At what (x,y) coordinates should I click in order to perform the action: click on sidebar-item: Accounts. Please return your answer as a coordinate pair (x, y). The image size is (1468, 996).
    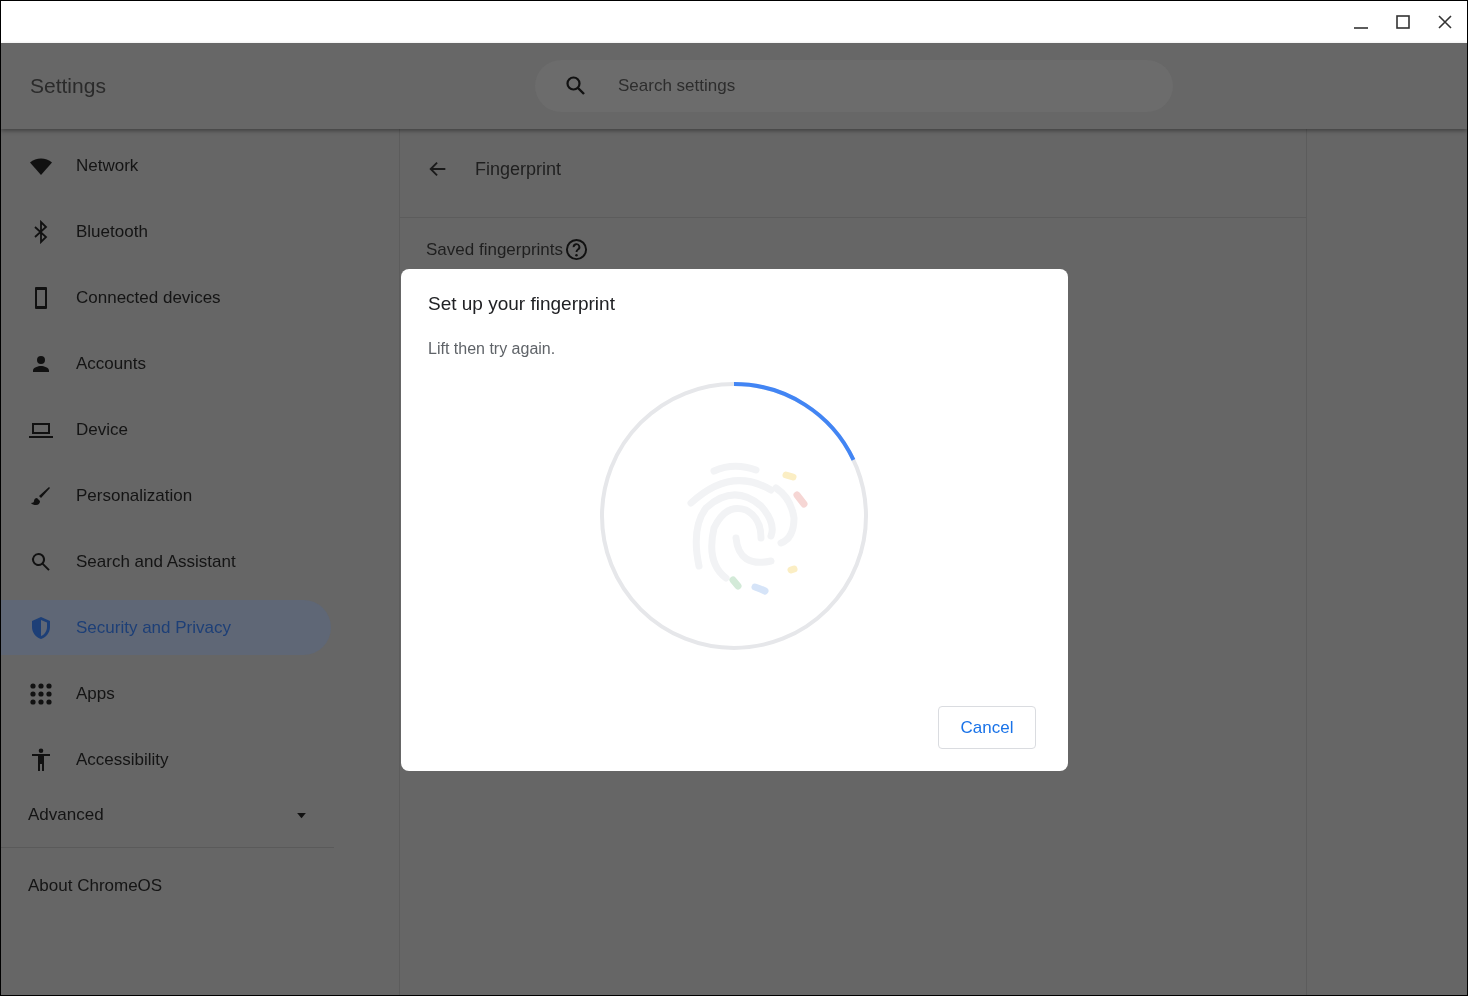
    Looking at the image, I should click on (166, 364).